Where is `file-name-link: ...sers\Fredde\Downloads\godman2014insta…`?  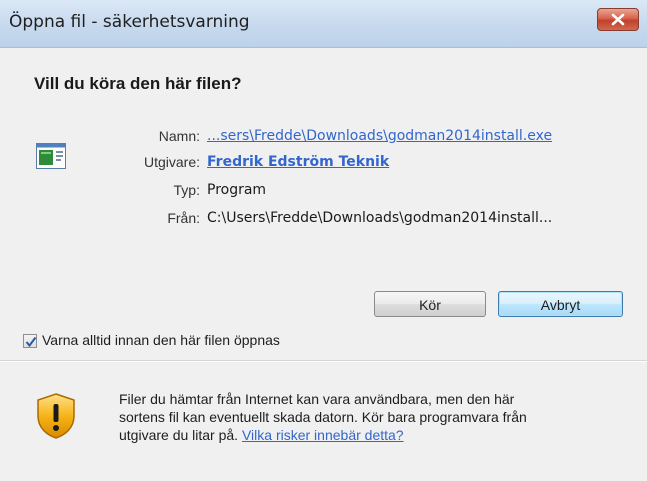
file-name-link: ...sers\Fredde\Downloads\godman2014insta… is located at coordinates (379, 136).